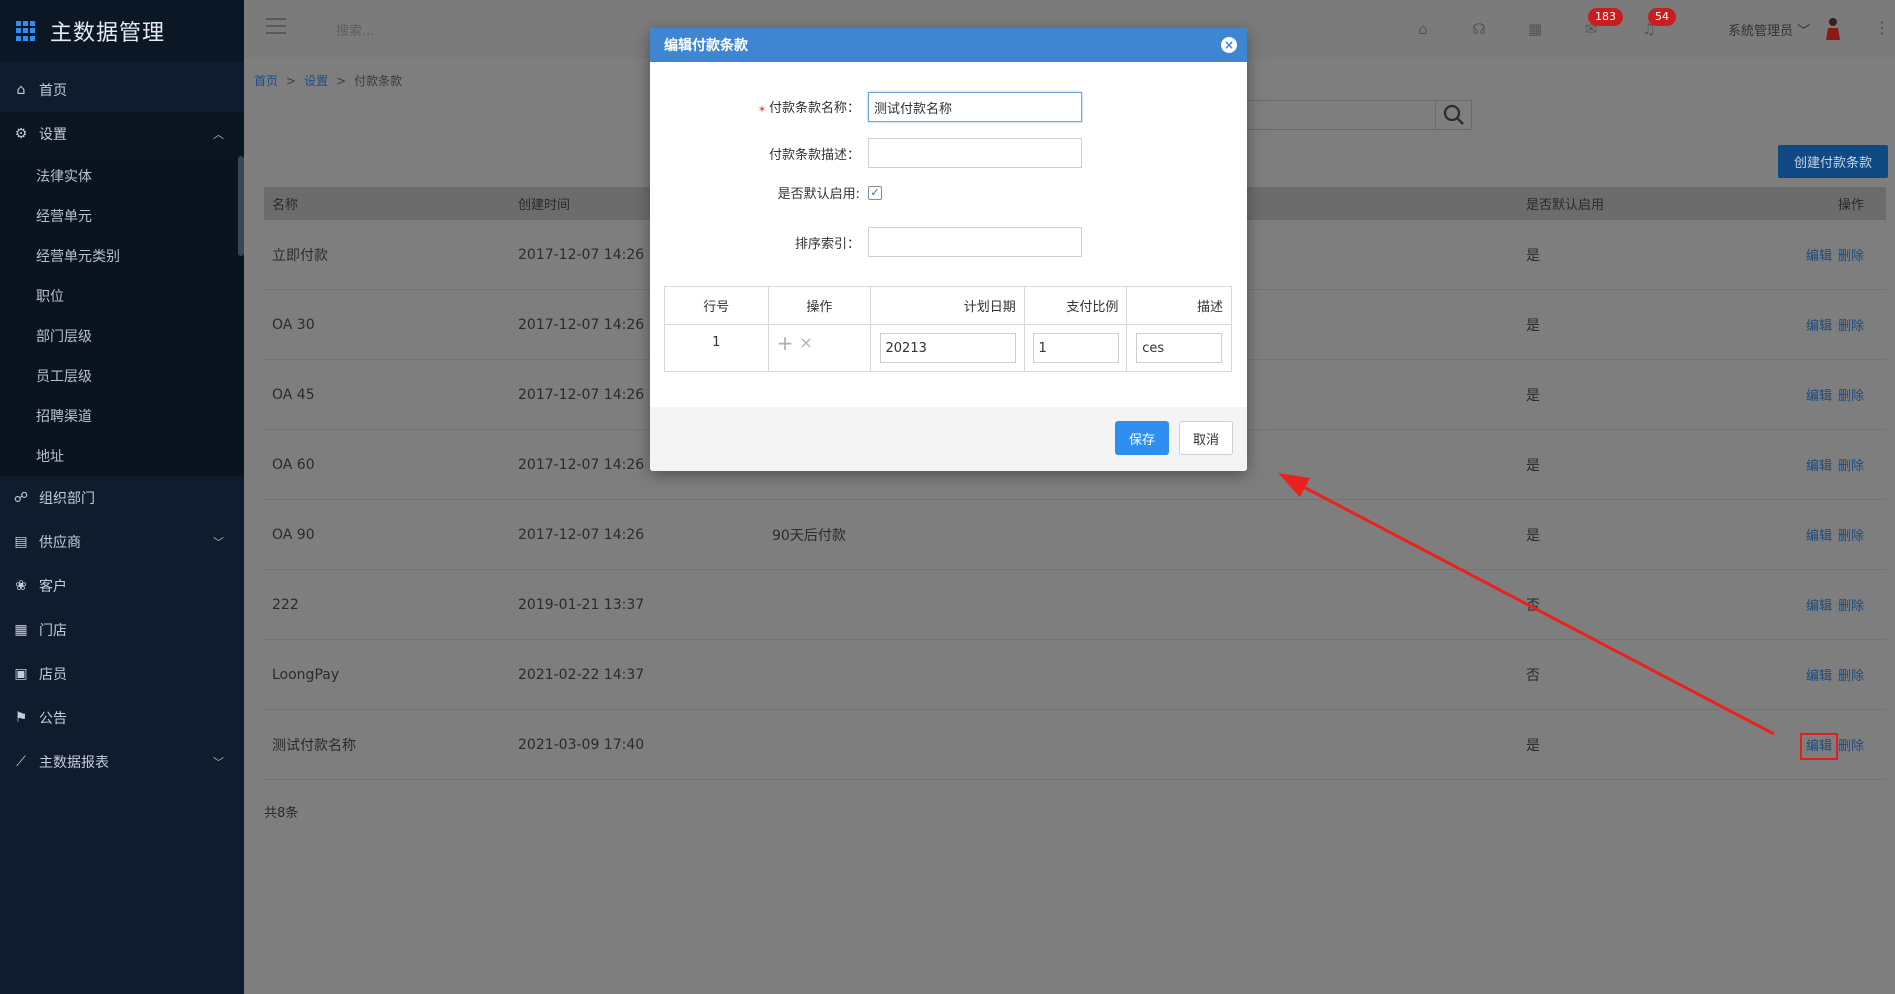 This screenshot has height=994, width=1895. I want to click on breadcrumb-home: 首页, so click(266, 81).